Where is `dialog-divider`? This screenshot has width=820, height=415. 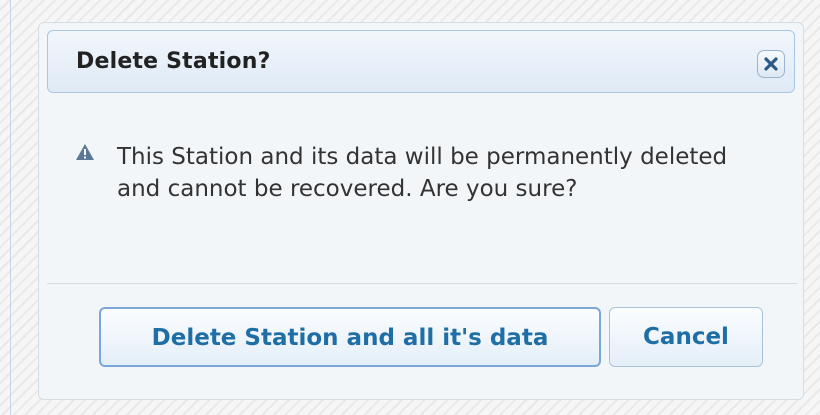 dialog-divider is located at coordinates (422, 283).